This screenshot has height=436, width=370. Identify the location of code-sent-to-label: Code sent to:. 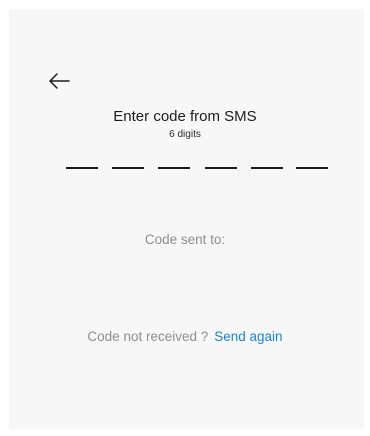
(185, 239).